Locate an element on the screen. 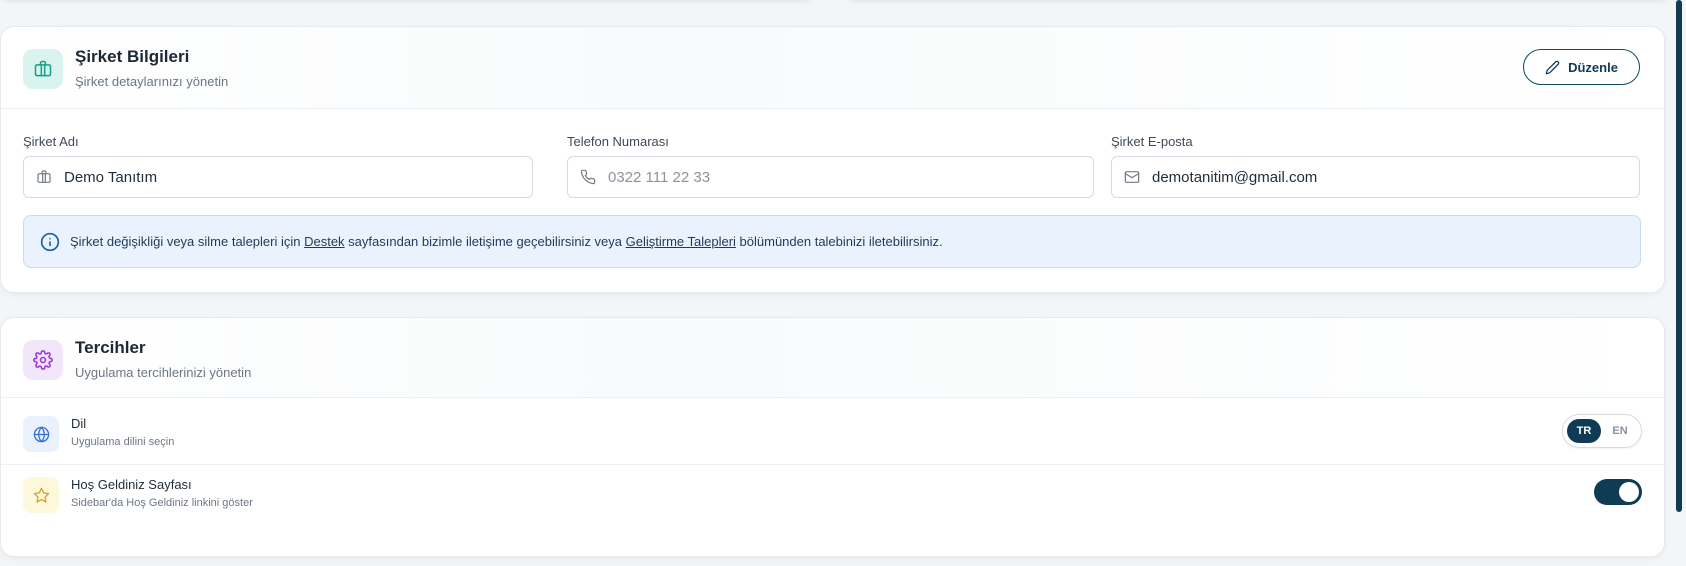  language-option-tr: TR is located at coordinates (1584, 431).